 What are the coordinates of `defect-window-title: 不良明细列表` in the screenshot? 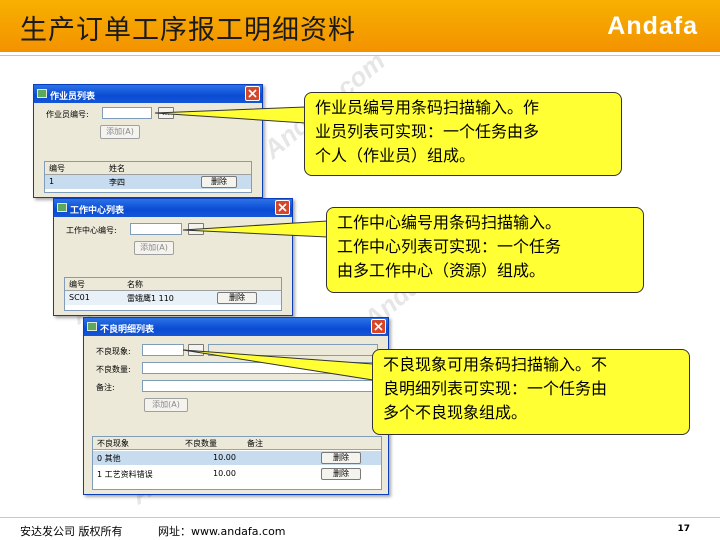 It's located at (127, 330).